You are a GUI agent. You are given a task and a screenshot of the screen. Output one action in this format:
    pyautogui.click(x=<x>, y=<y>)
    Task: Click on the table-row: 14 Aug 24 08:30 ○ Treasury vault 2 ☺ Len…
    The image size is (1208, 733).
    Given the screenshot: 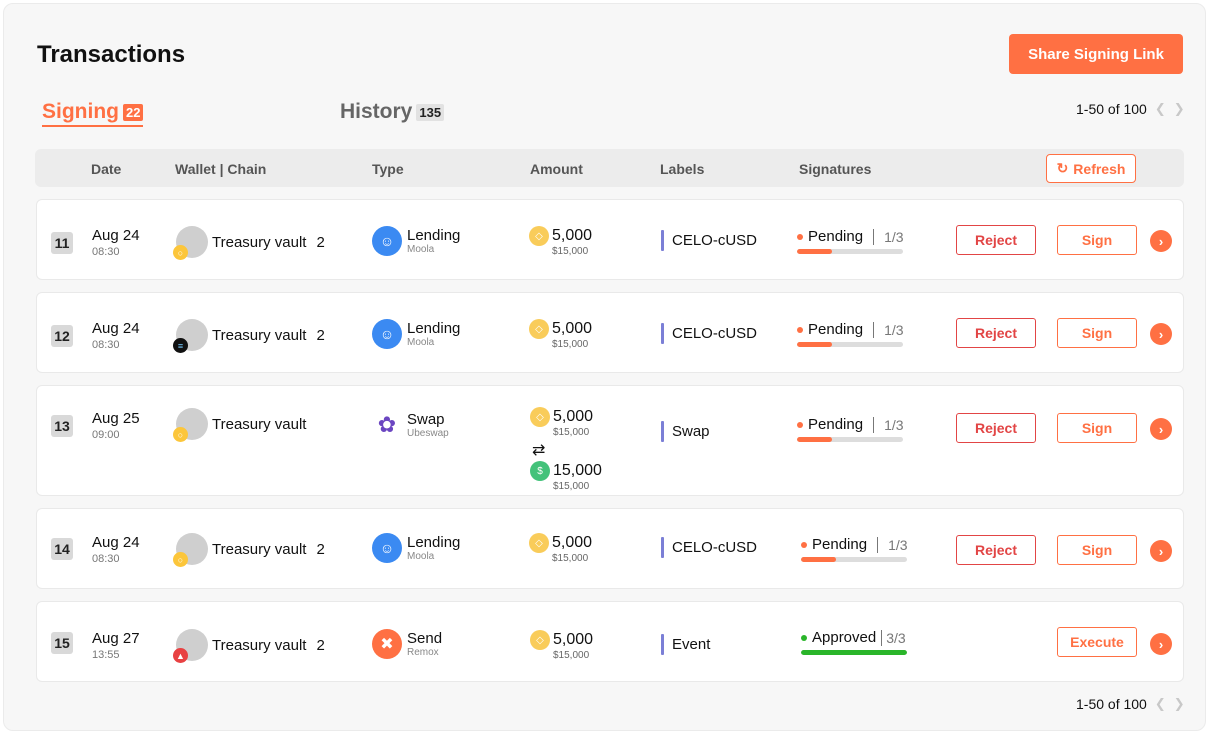 What is the action you would take?
    pyautogui.click(x=610, y=548)
    